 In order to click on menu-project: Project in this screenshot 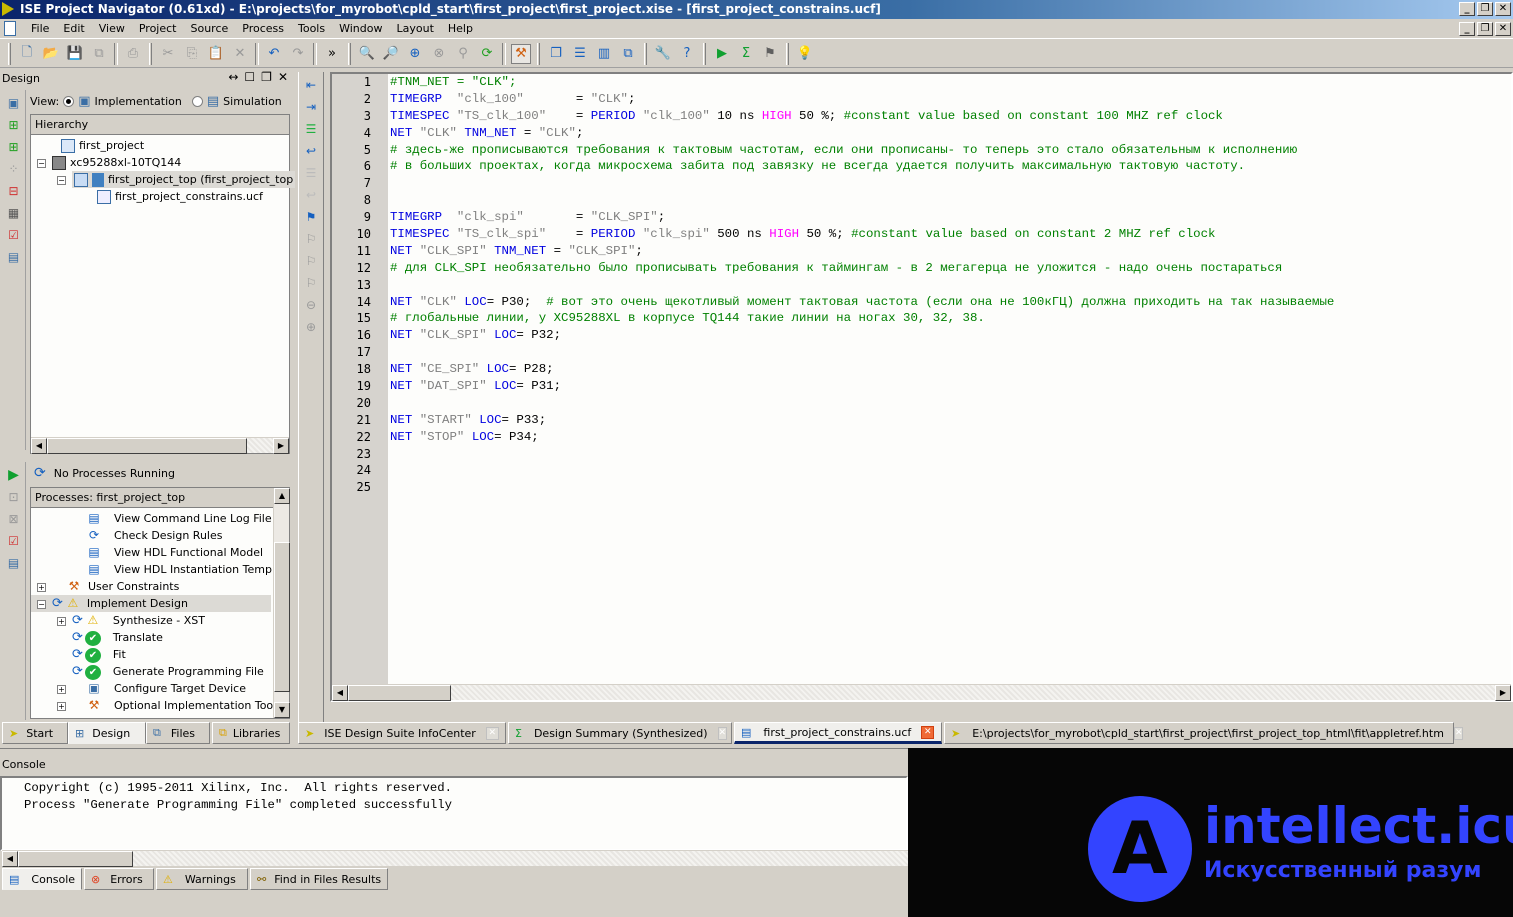, I will do `click(158, 29)`.